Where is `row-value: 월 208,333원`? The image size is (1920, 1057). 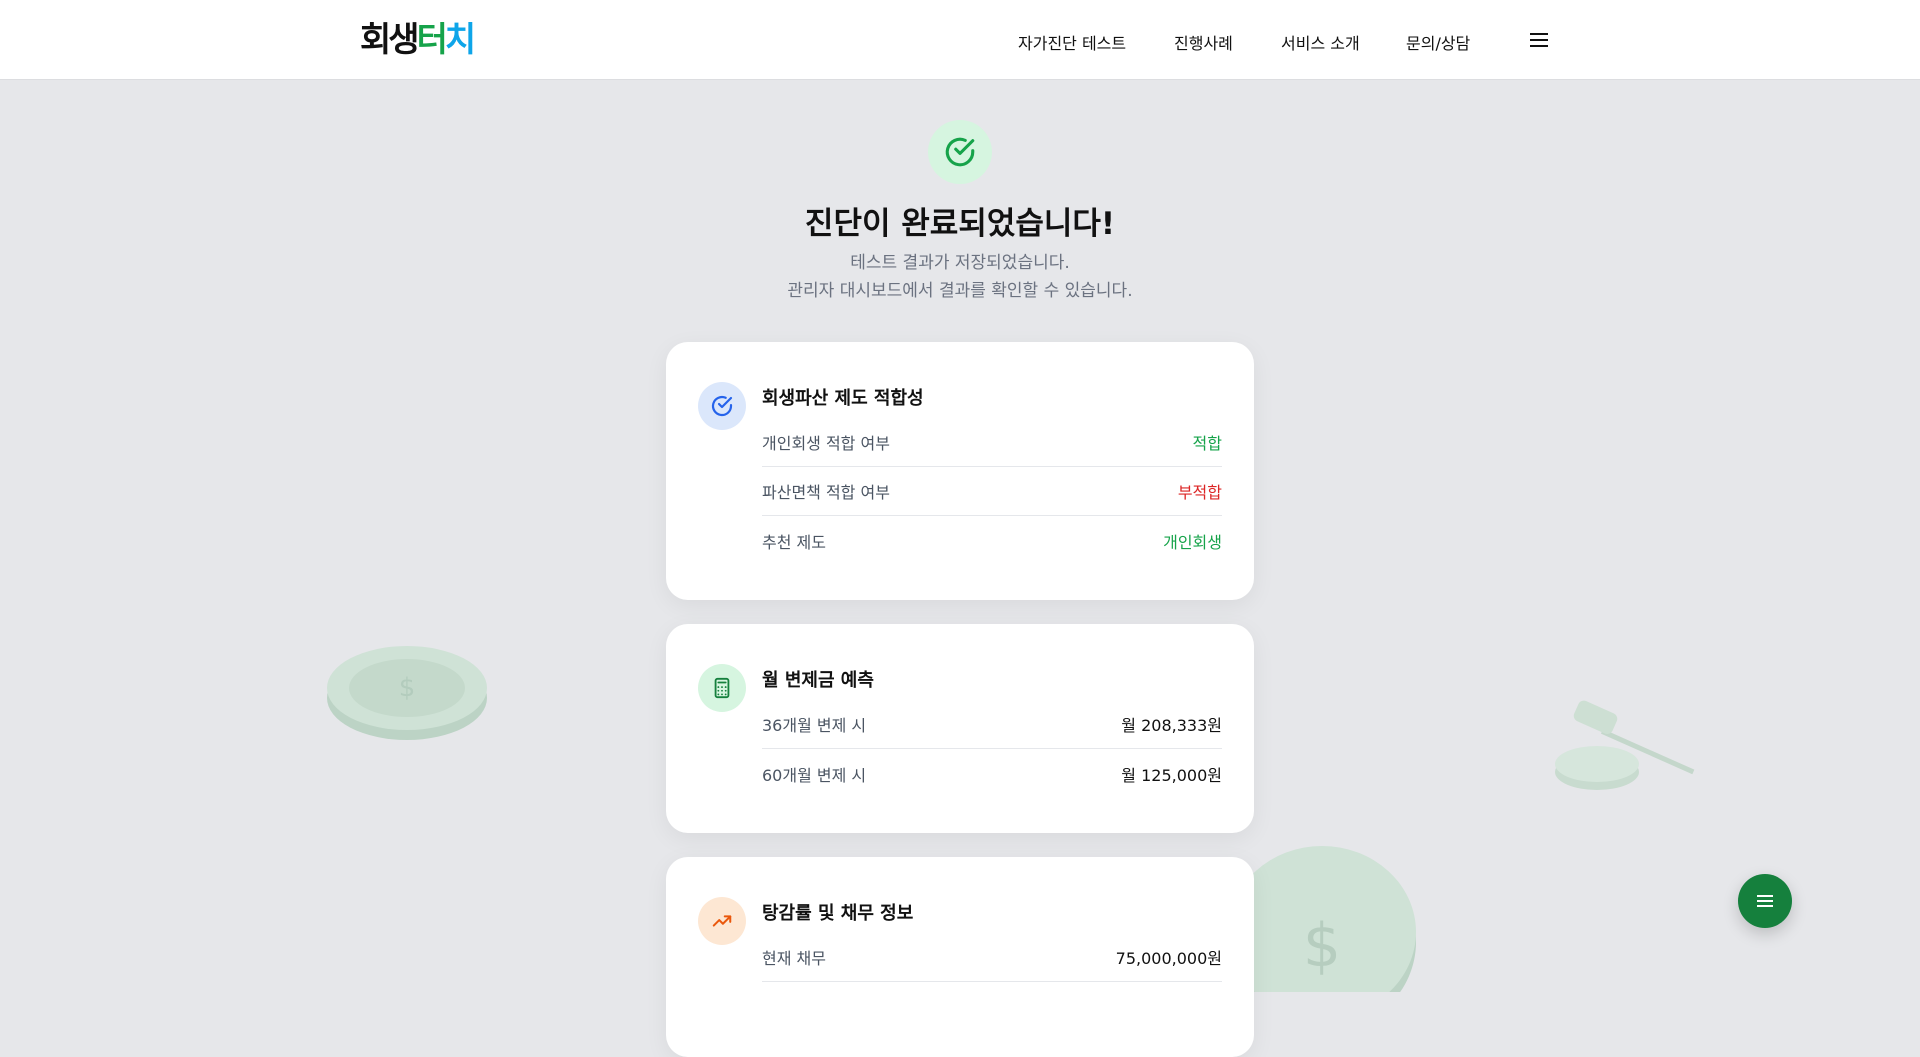
row-value: 월 208,333원 is located at coordinates (1171, 725).